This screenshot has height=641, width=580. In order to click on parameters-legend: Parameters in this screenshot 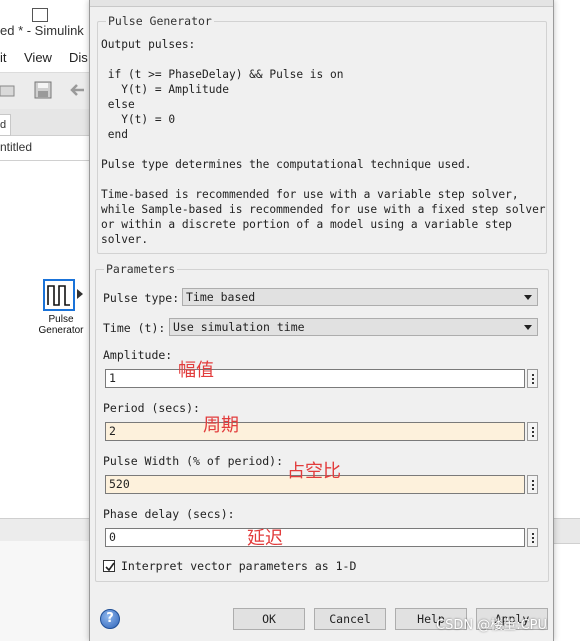, I will do `click(141, 269)`.